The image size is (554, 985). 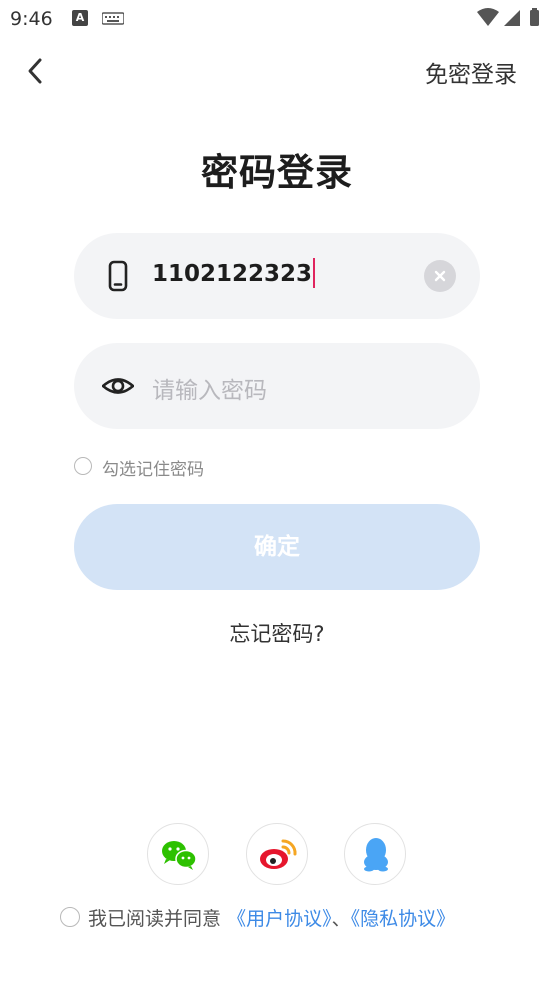 I want to click on password-placeholder: 请输入密码, so click(x=209, y=391).